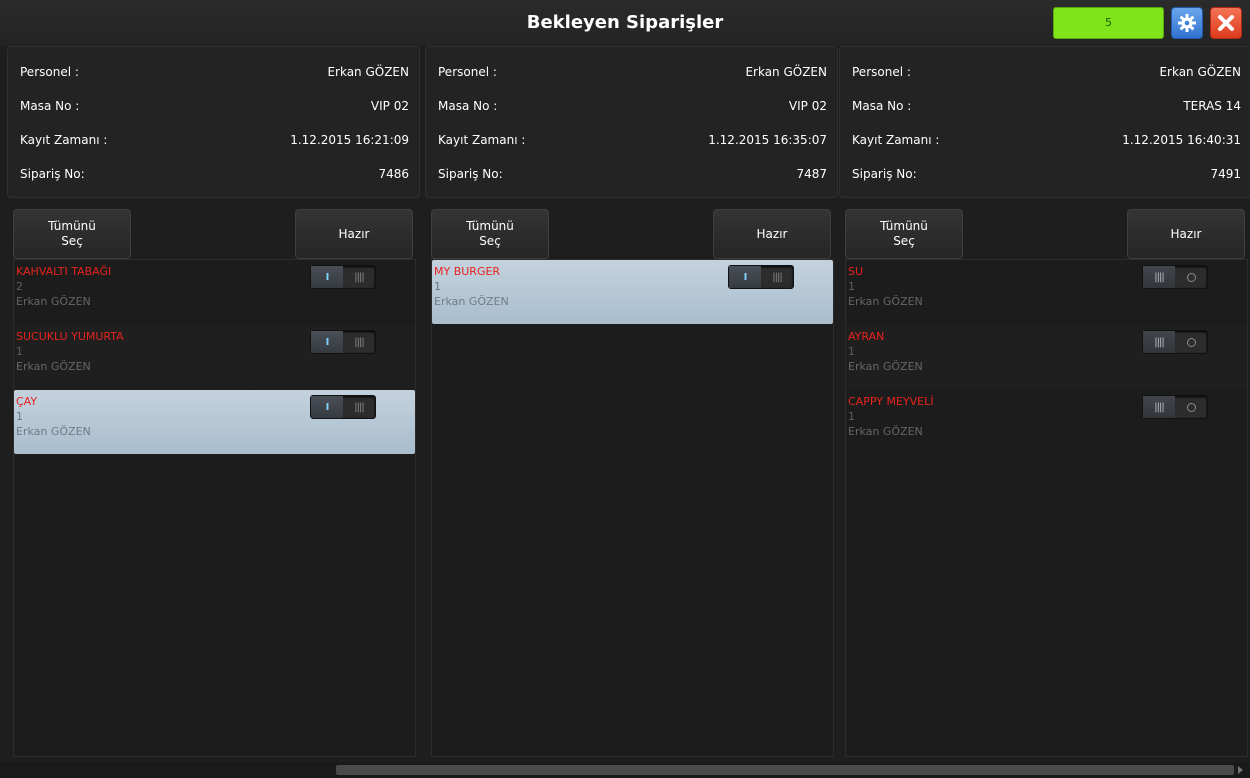 The width and height of the screenshot is (1250, 778). What do you see at coordinates (1046, 292) in the screenshot?
I see `order-item: SU 1 Erkan GÖZEN ||||` at bounding box center [1046, 292].